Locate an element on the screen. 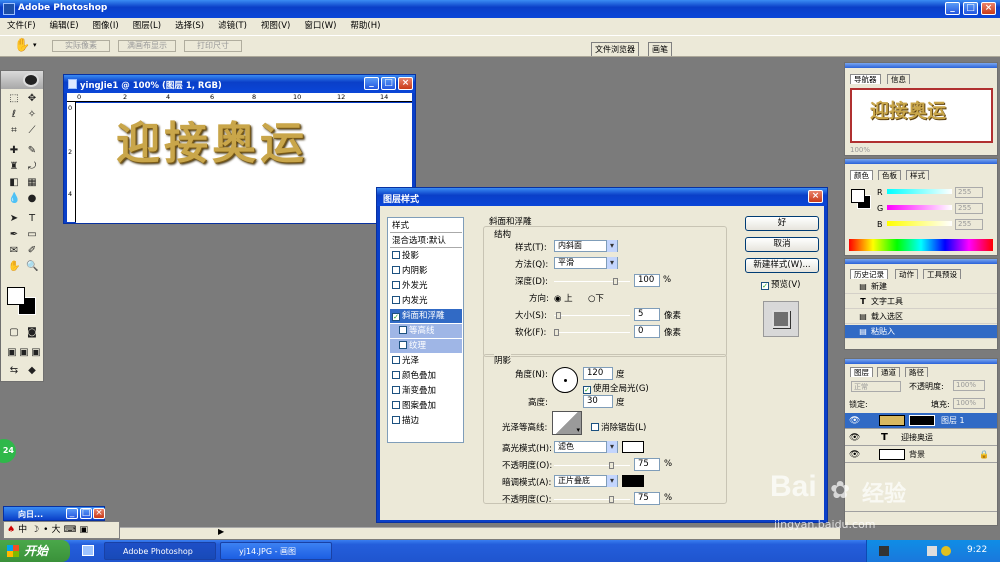 The width and height of the screenshot is (1000, 562). info-tab: 信息 is located at coordinates (898, 79).